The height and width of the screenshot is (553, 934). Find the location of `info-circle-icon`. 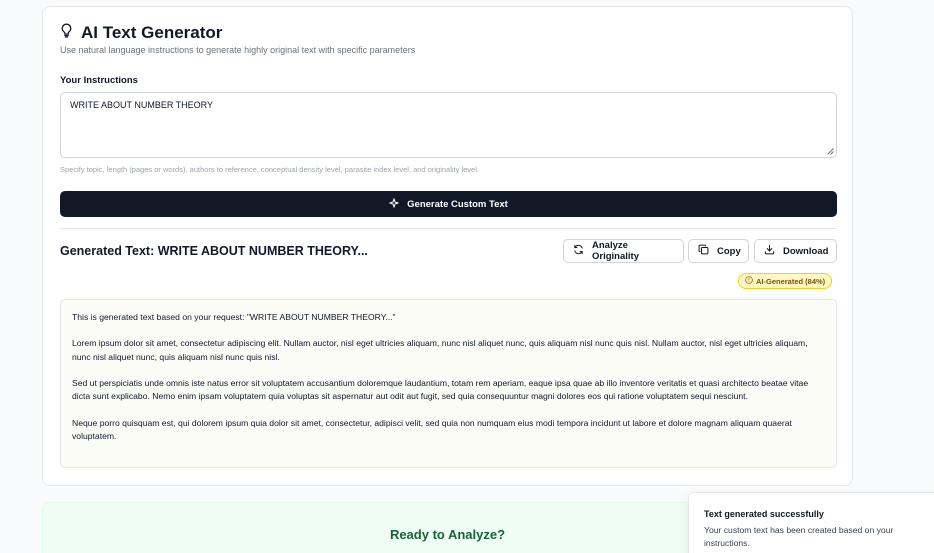

info-circle-icon is located at coordinates (749, 281).